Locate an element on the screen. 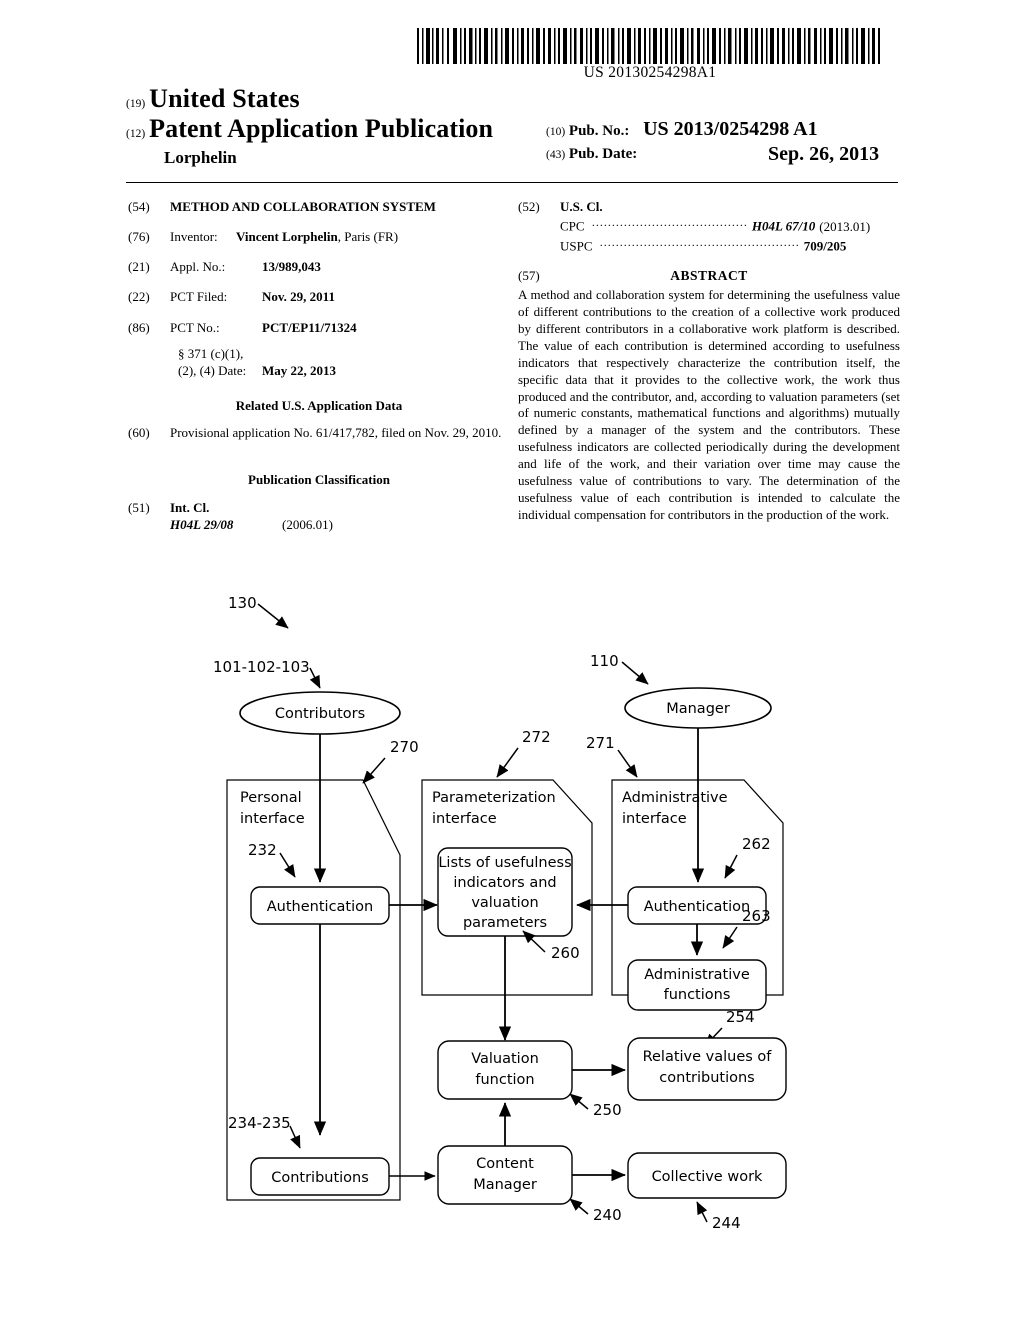 This screenshot has height=1320, width=1024. code-22: (22) is located at coordinates (139, 297).